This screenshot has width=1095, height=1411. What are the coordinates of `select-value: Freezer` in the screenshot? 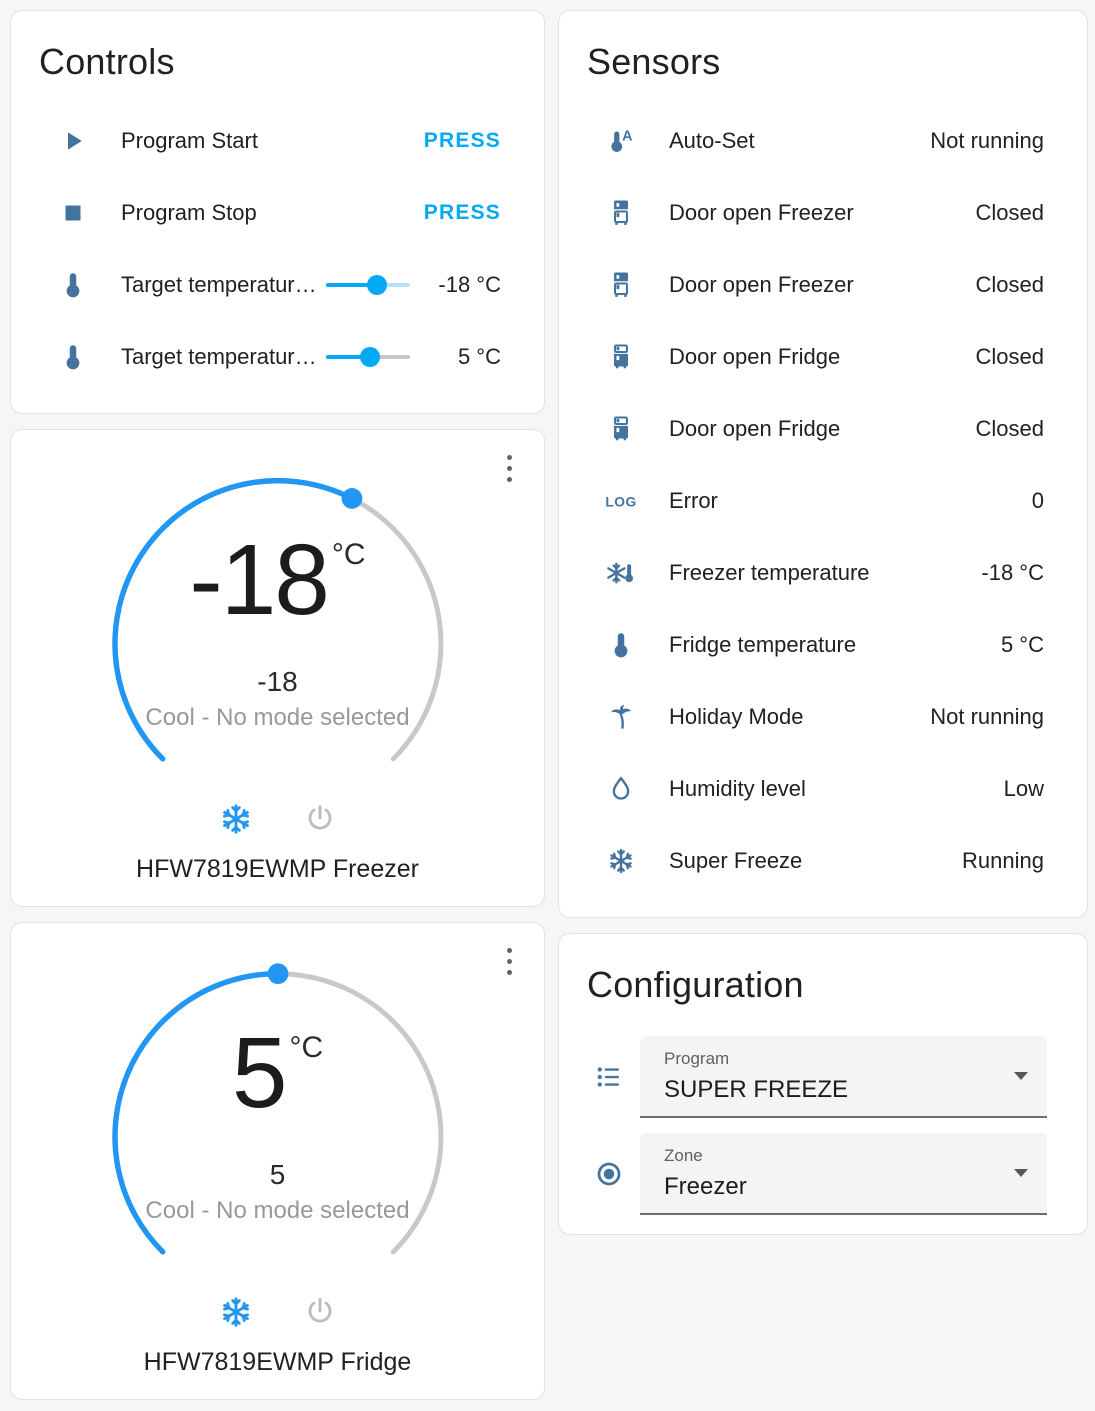 It's located at (705, 1186).